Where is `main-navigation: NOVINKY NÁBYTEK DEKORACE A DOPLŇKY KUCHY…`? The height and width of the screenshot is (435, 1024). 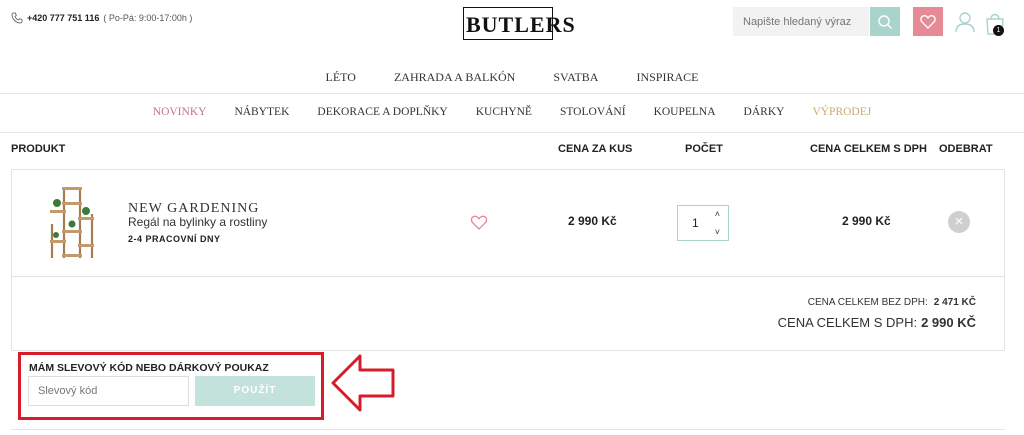
main-navigation: NOVINKY NÁBYTEK DEKORACE A DOPLŇKY KUCHY… is located at coordinates (512, 112).